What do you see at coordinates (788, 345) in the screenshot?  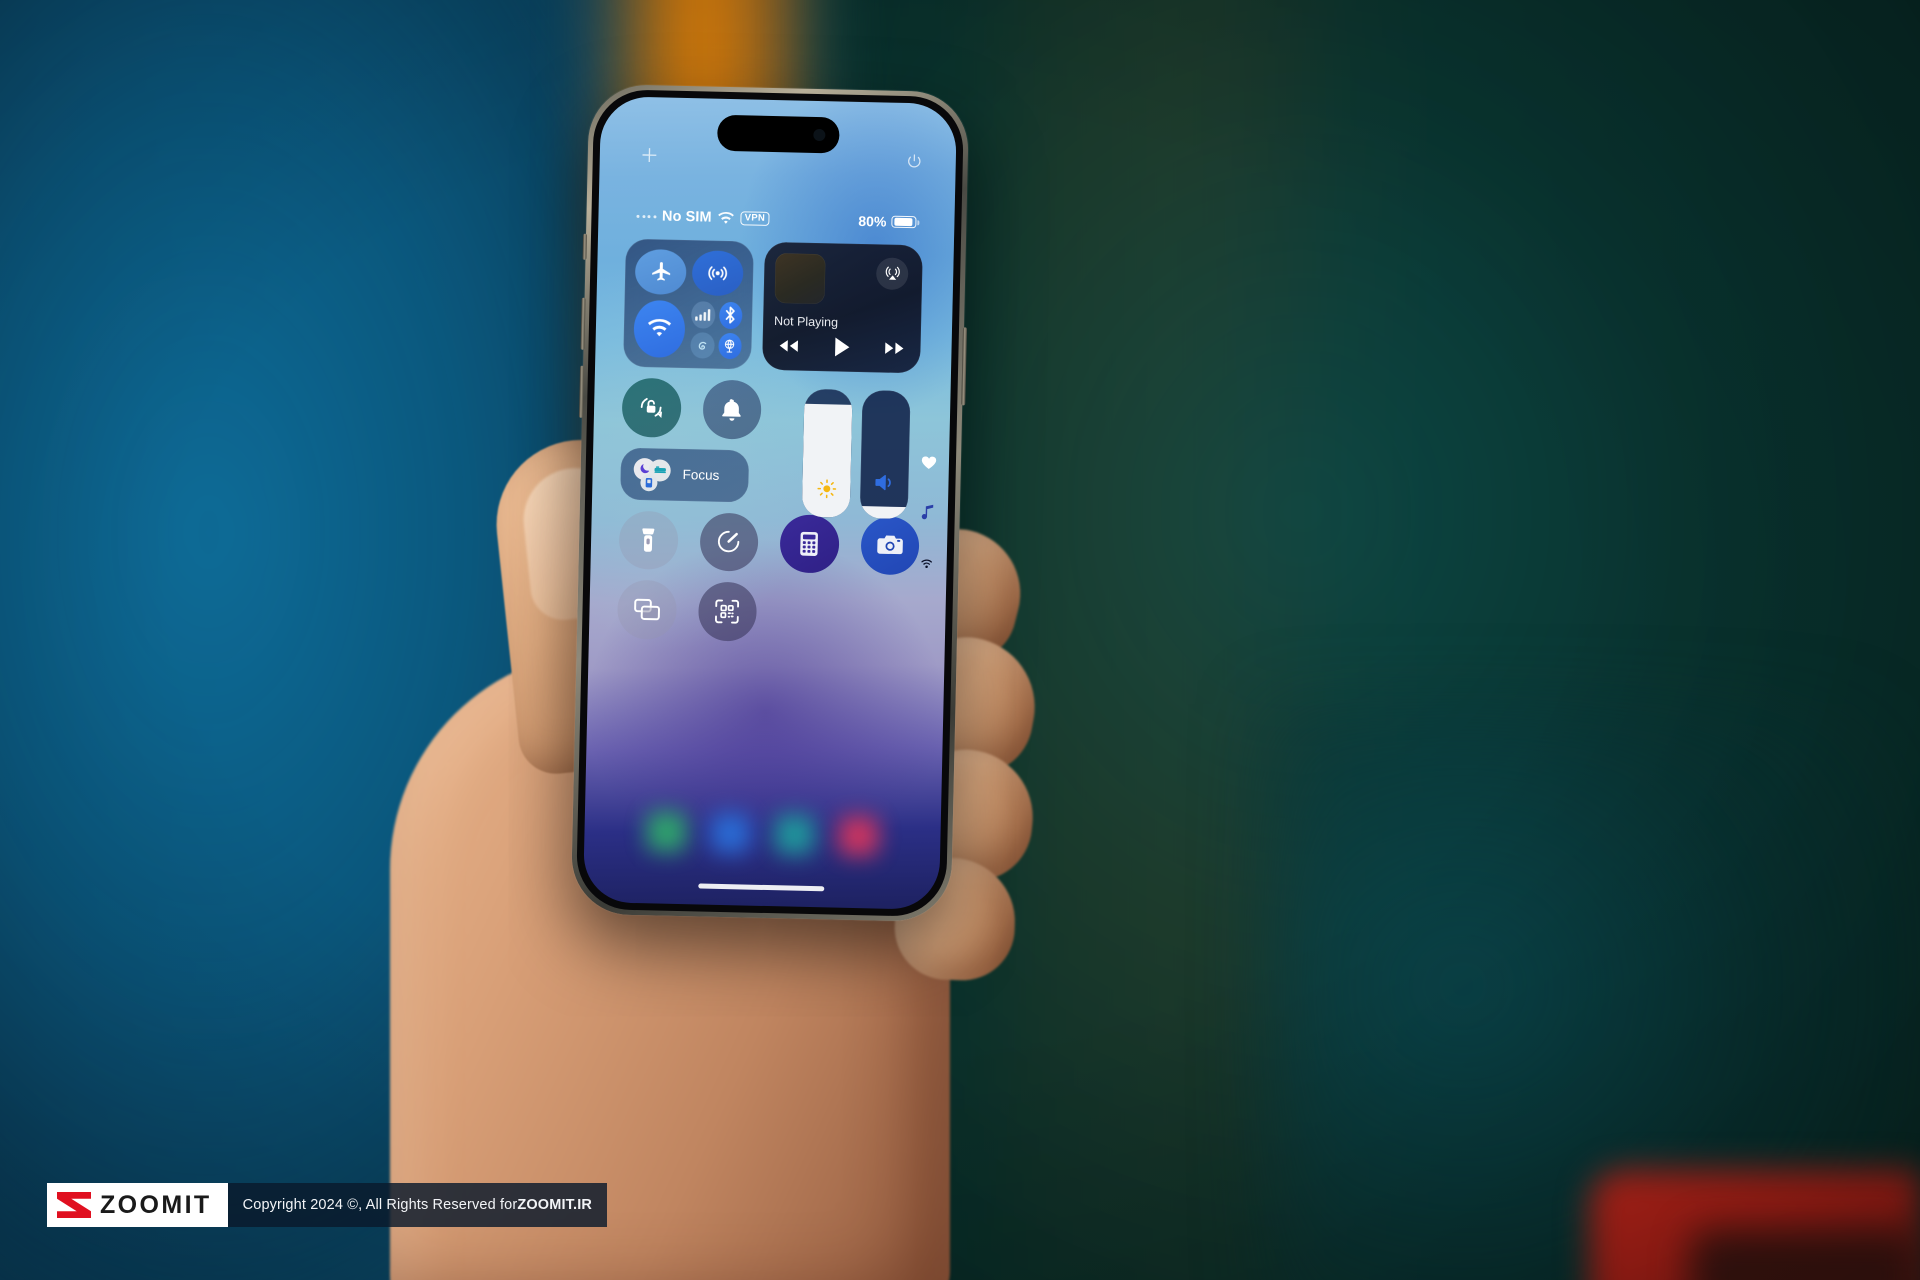 I see `rewind-icon` at bounding box center [788, 345].